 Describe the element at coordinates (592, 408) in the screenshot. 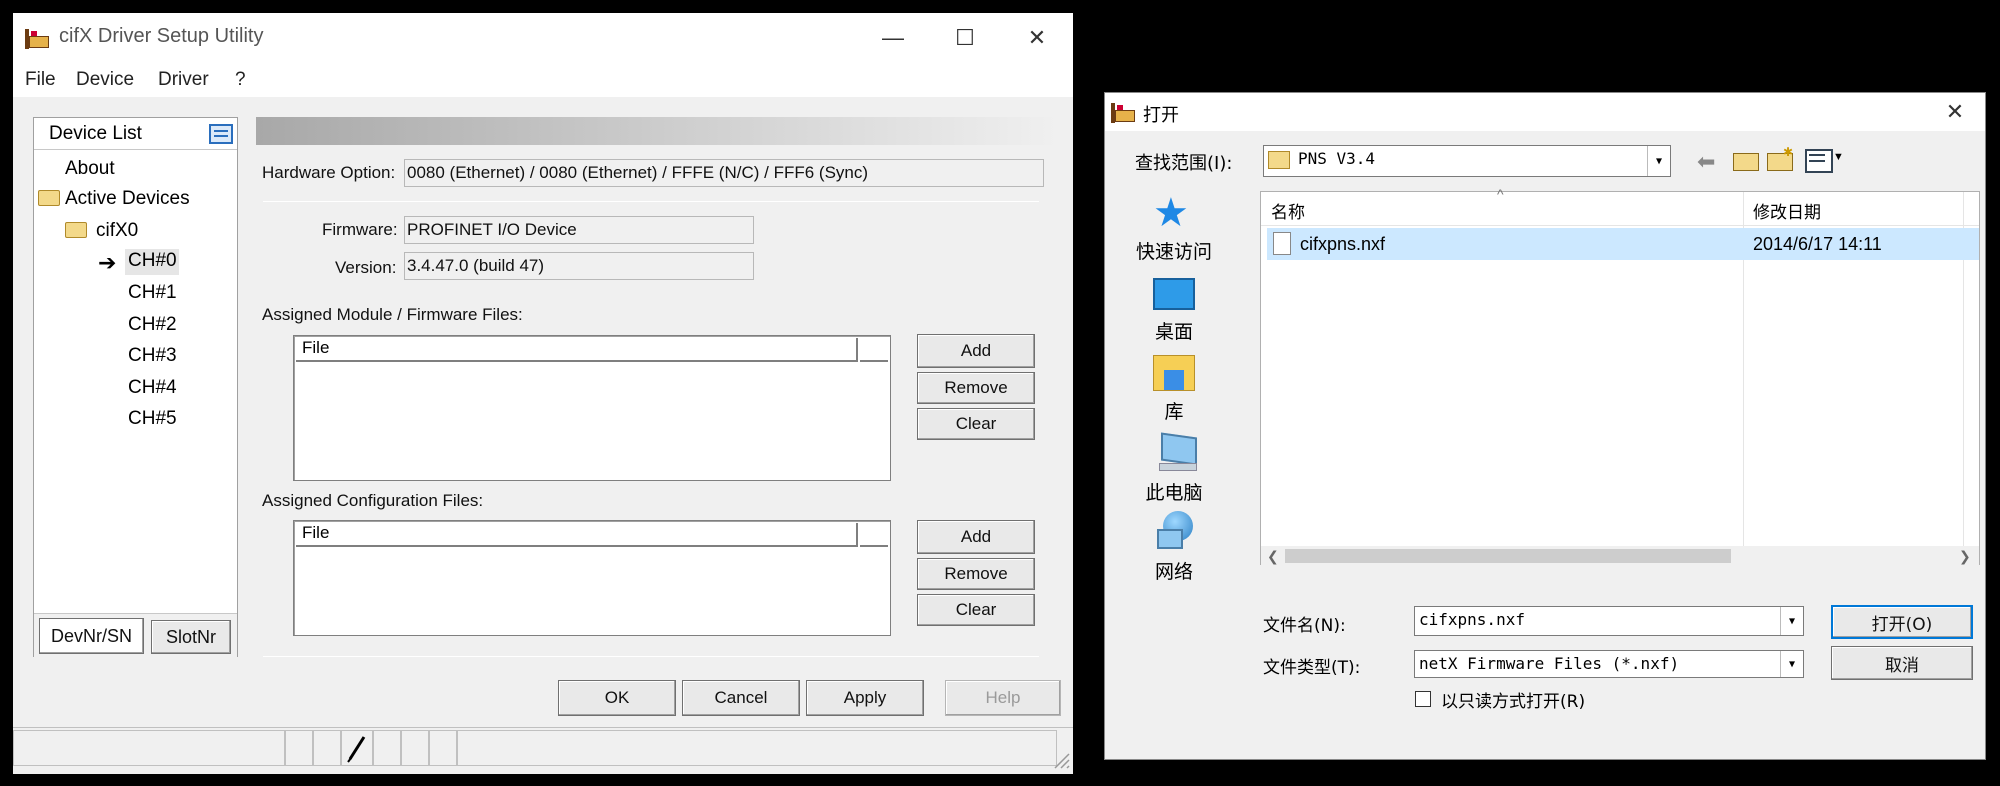

I see `module-files-list: File` at that location.